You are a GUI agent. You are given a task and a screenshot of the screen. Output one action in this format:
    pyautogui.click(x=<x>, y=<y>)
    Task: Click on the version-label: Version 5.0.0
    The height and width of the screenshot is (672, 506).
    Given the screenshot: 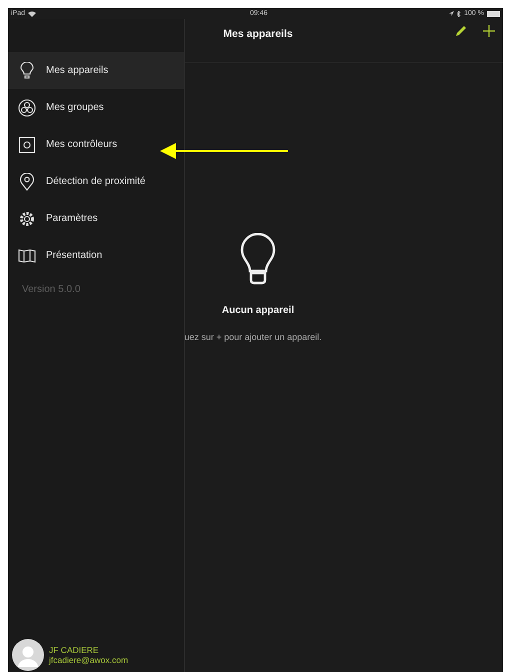 What is the action you would take?
    pyautogui.click(x=51, y=289)
    